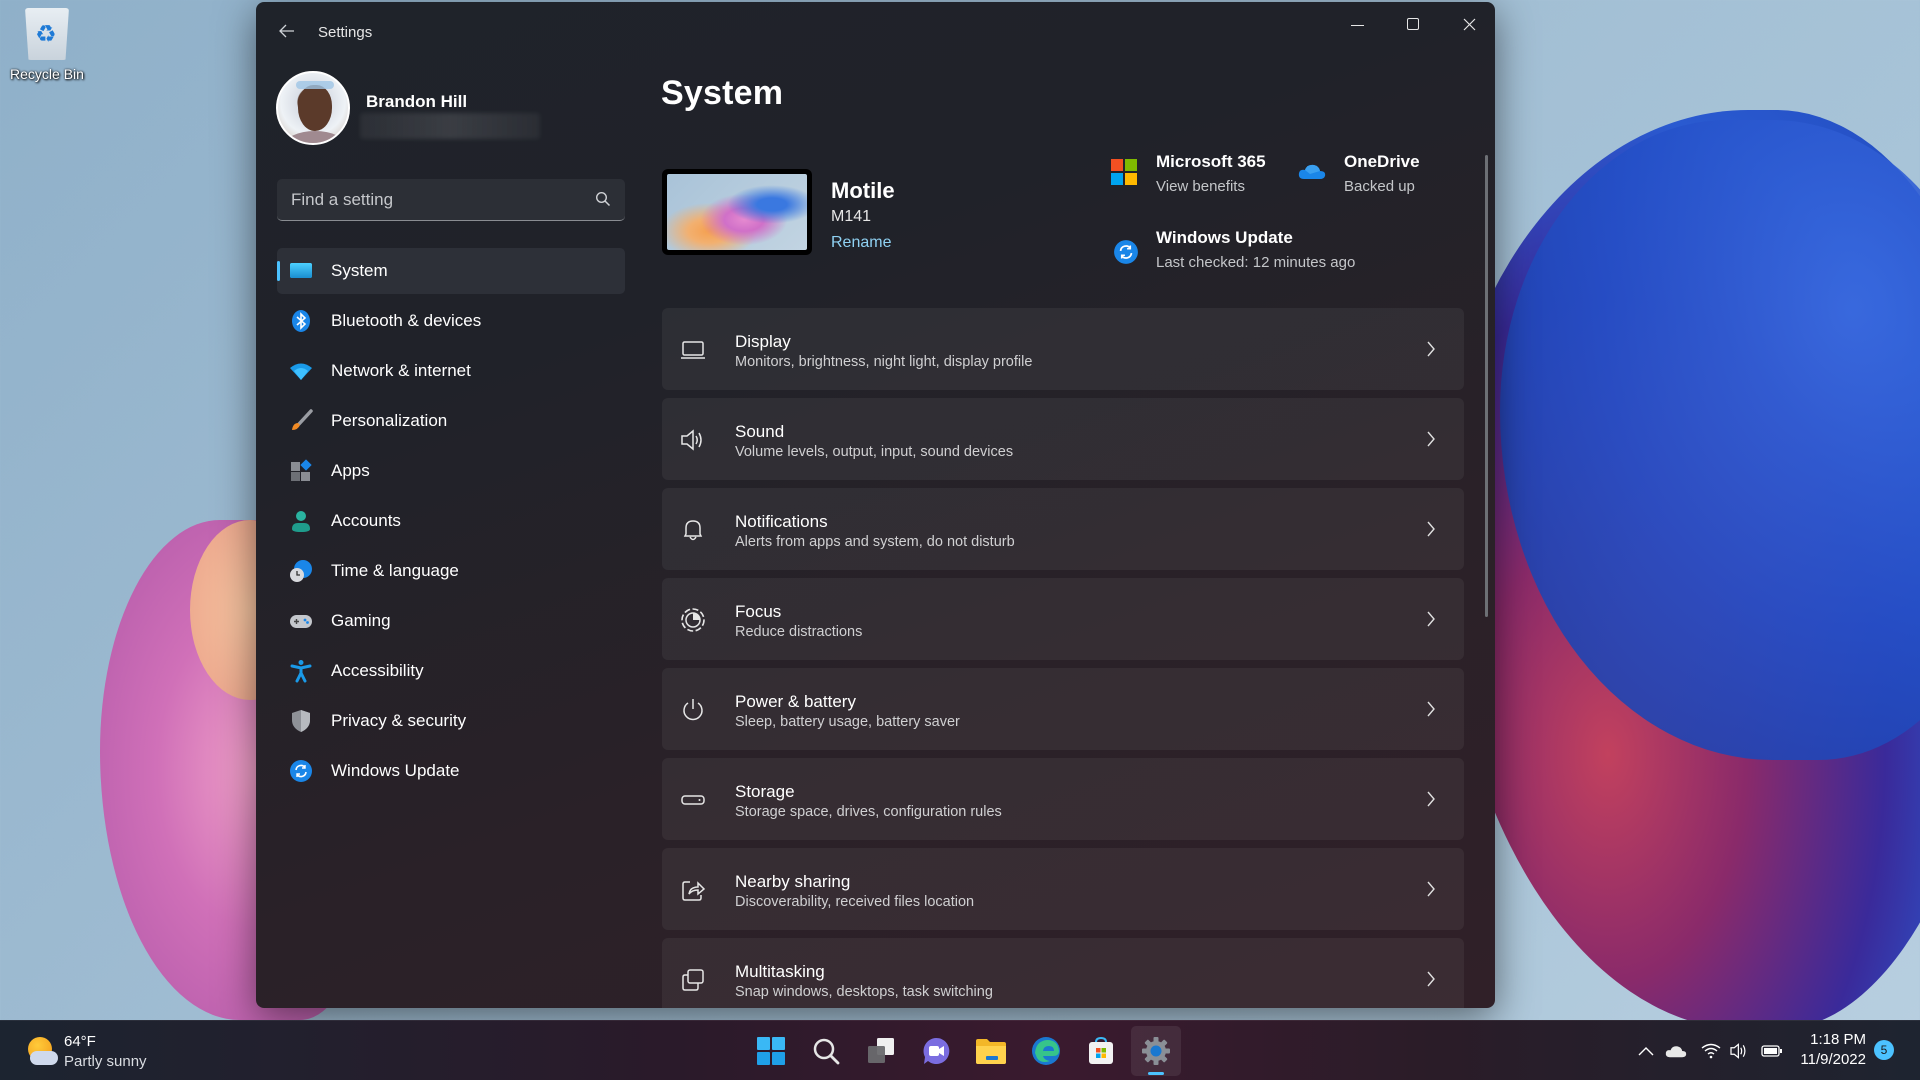 The image size is (1920, 1080). What do you see at coordinates (451, 271) in the screenshot?
I see `sidebar-item-system: System` at bounding box center [451, 271].